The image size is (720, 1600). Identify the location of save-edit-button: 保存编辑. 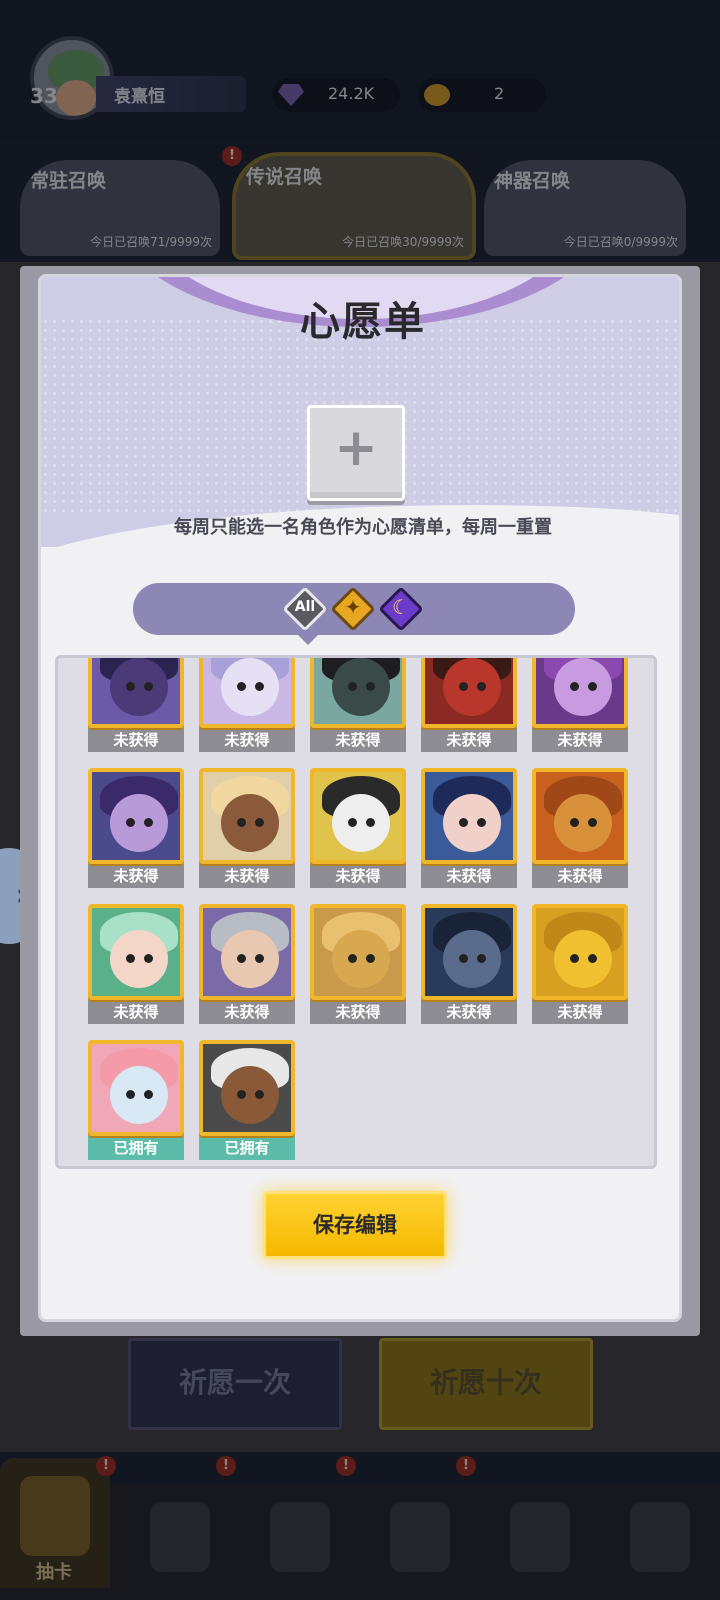
(355, 1225).